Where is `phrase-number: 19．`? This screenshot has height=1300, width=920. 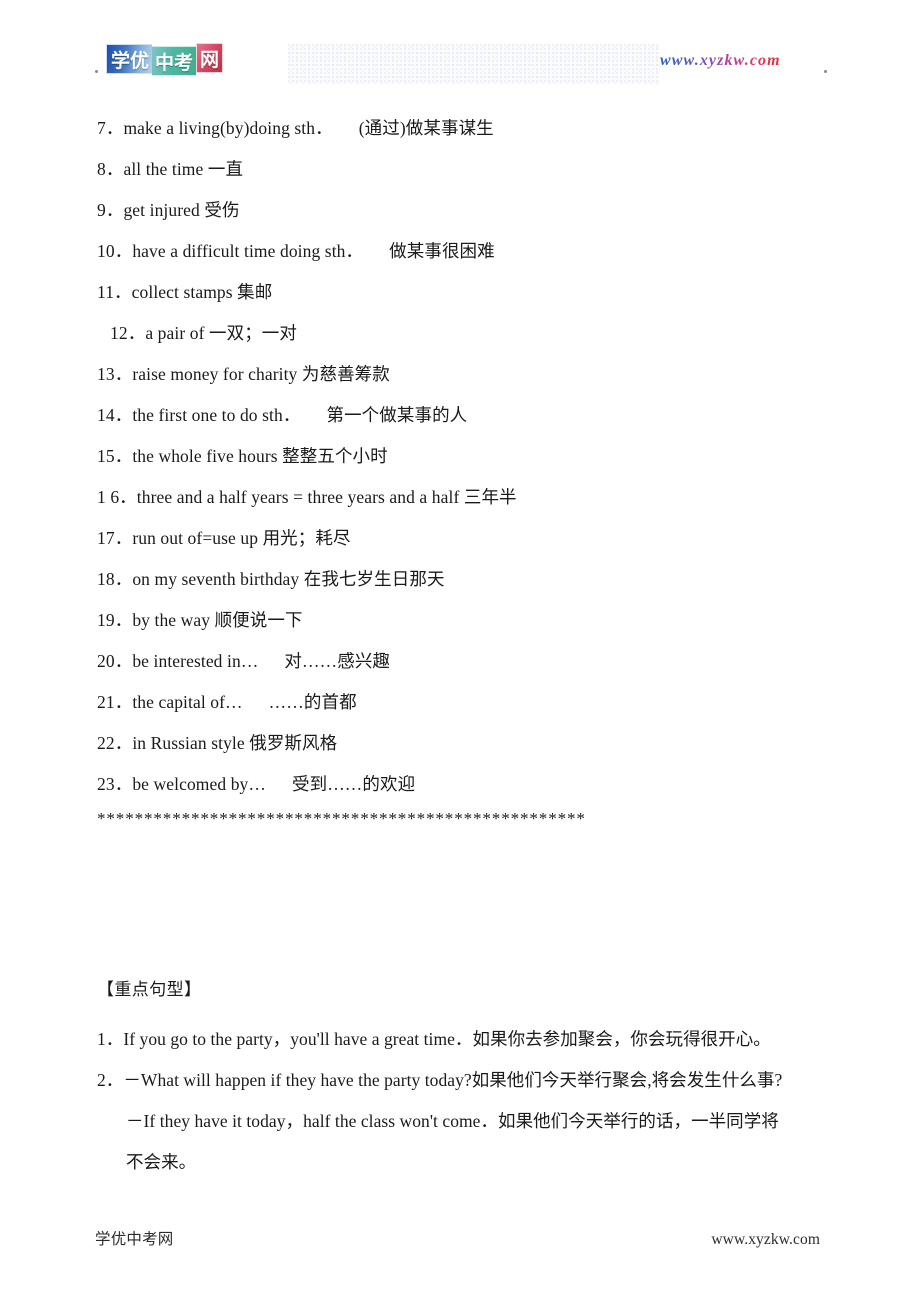 phrase-number: 19． is located at coordinates (115, 620).